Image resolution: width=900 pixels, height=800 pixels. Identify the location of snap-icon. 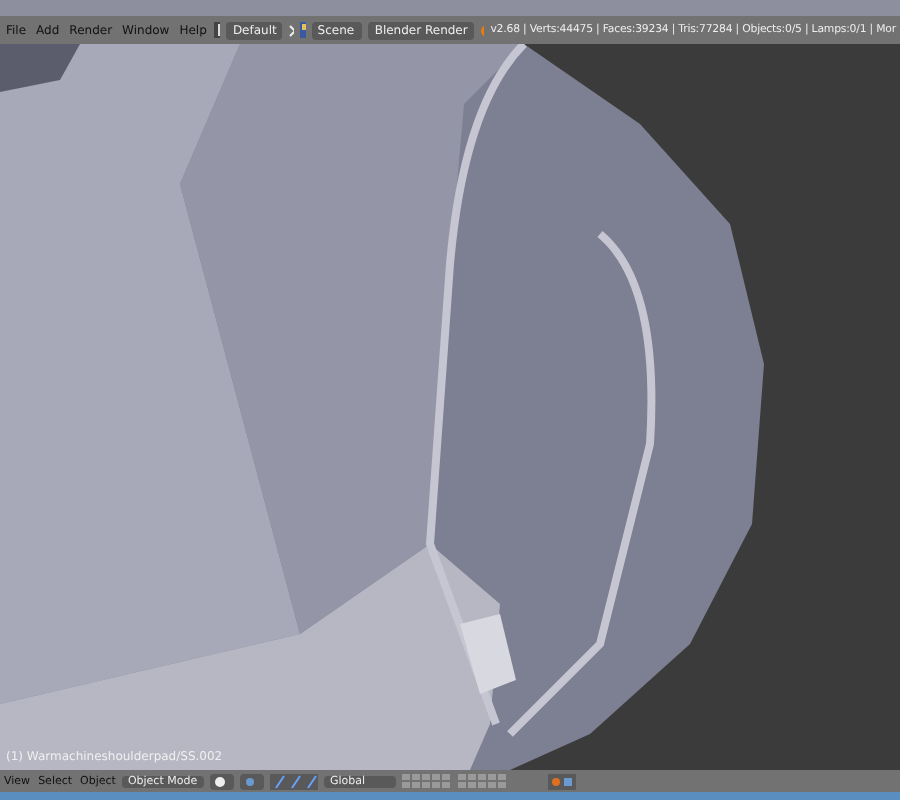
(561, 781).